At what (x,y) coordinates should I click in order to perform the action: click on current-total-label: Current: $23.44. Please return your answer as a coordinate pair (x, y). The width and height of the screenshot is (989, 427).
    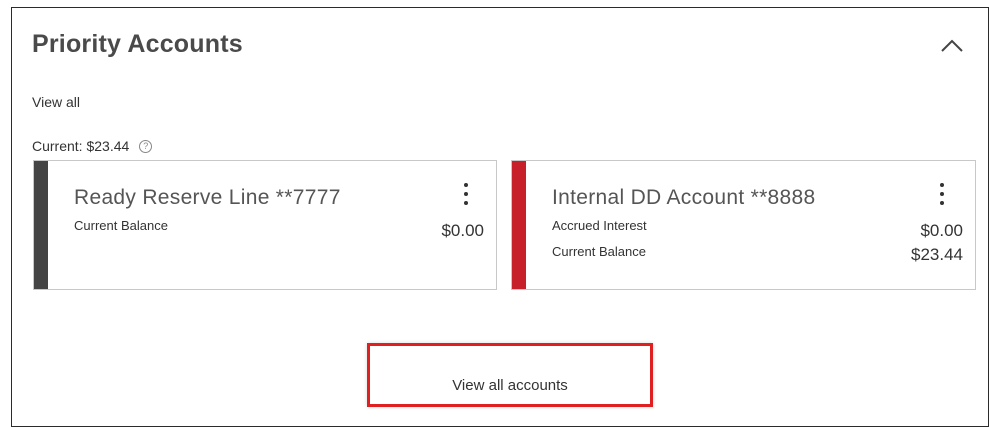
    Looking at the image, I should click on (81, 146).